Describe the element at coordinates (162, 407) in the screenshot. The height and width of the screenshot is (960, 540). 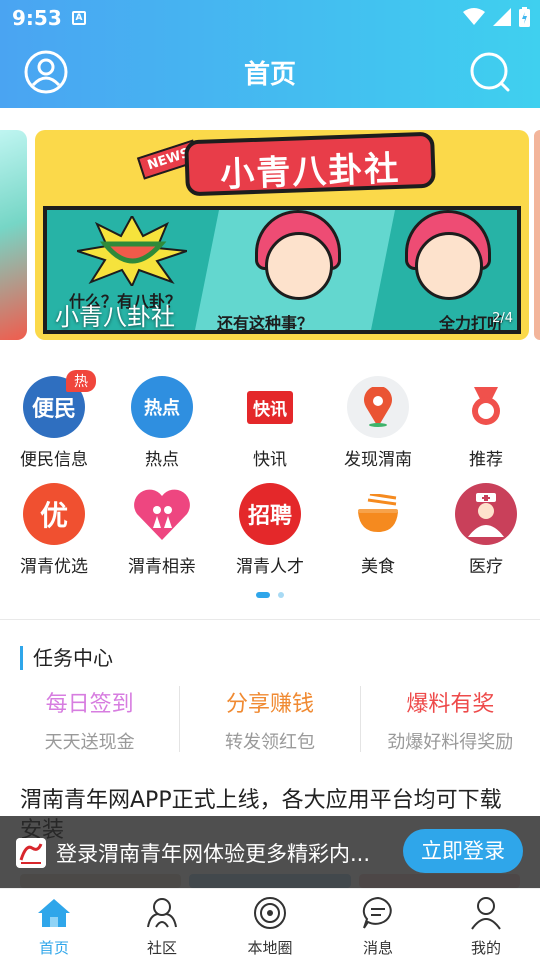
I see `hot-search-icon: 热点` at that location.